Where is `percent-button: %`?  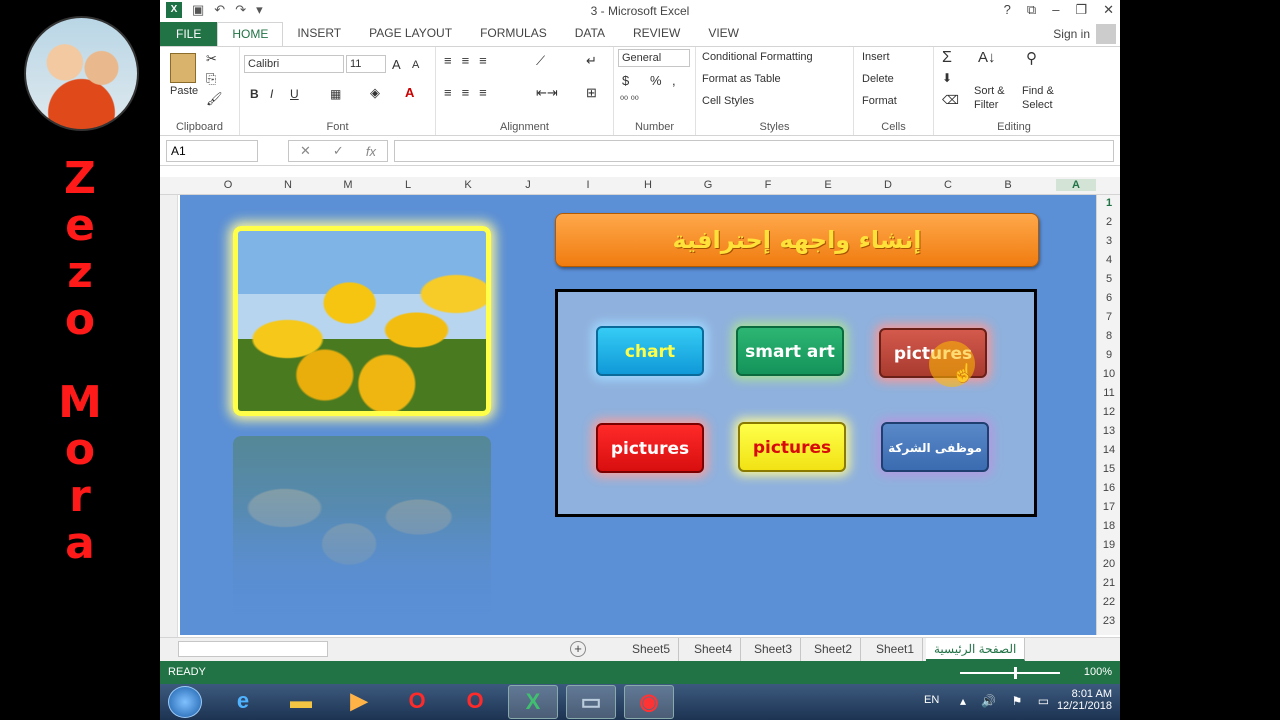 percent-button: % is located at coordinates (656, 80).